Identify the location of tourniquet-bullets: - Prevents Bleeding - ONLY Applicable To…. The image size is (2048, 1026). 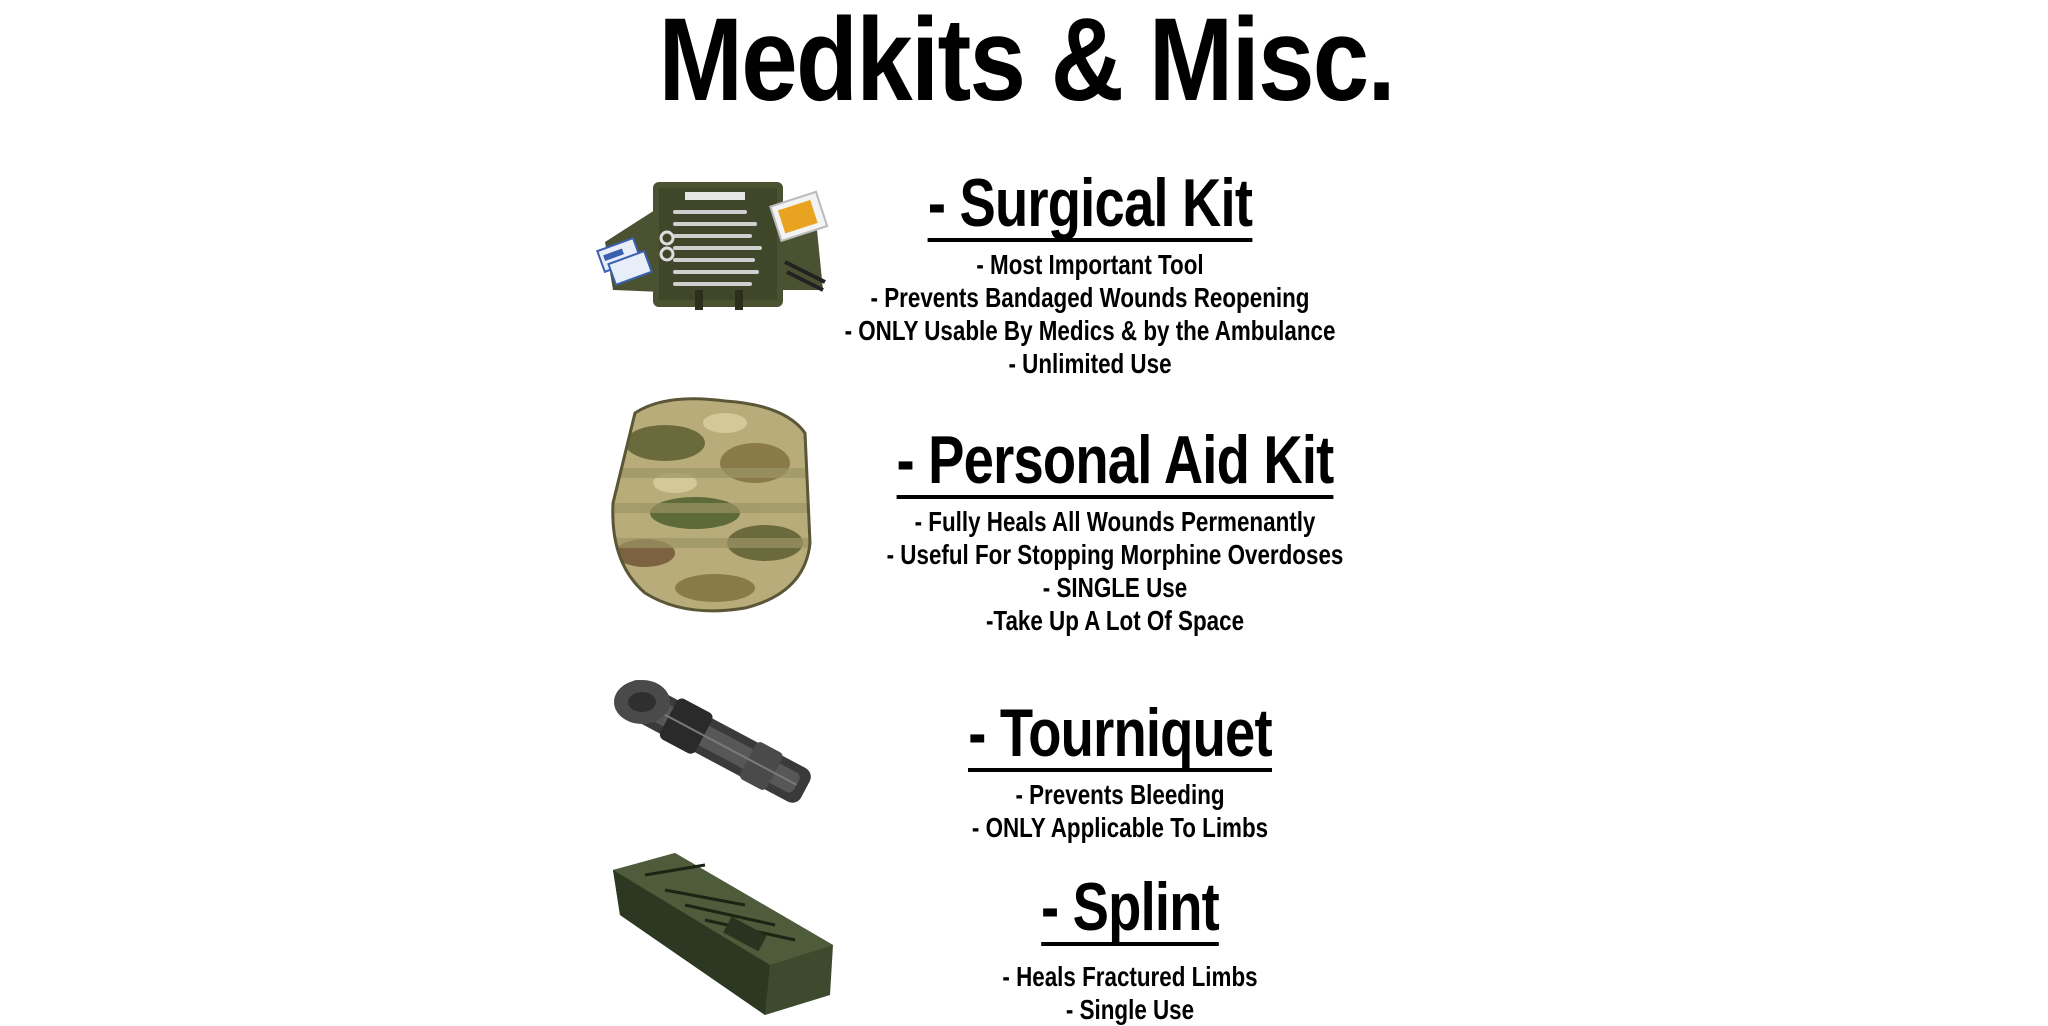
(1120, 811).